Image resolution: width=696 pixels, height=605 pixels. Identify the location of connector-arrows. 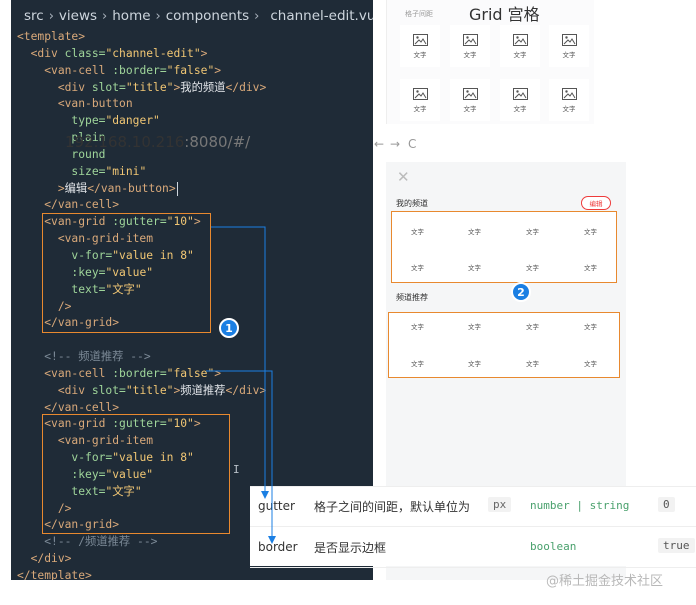
(241, 385).